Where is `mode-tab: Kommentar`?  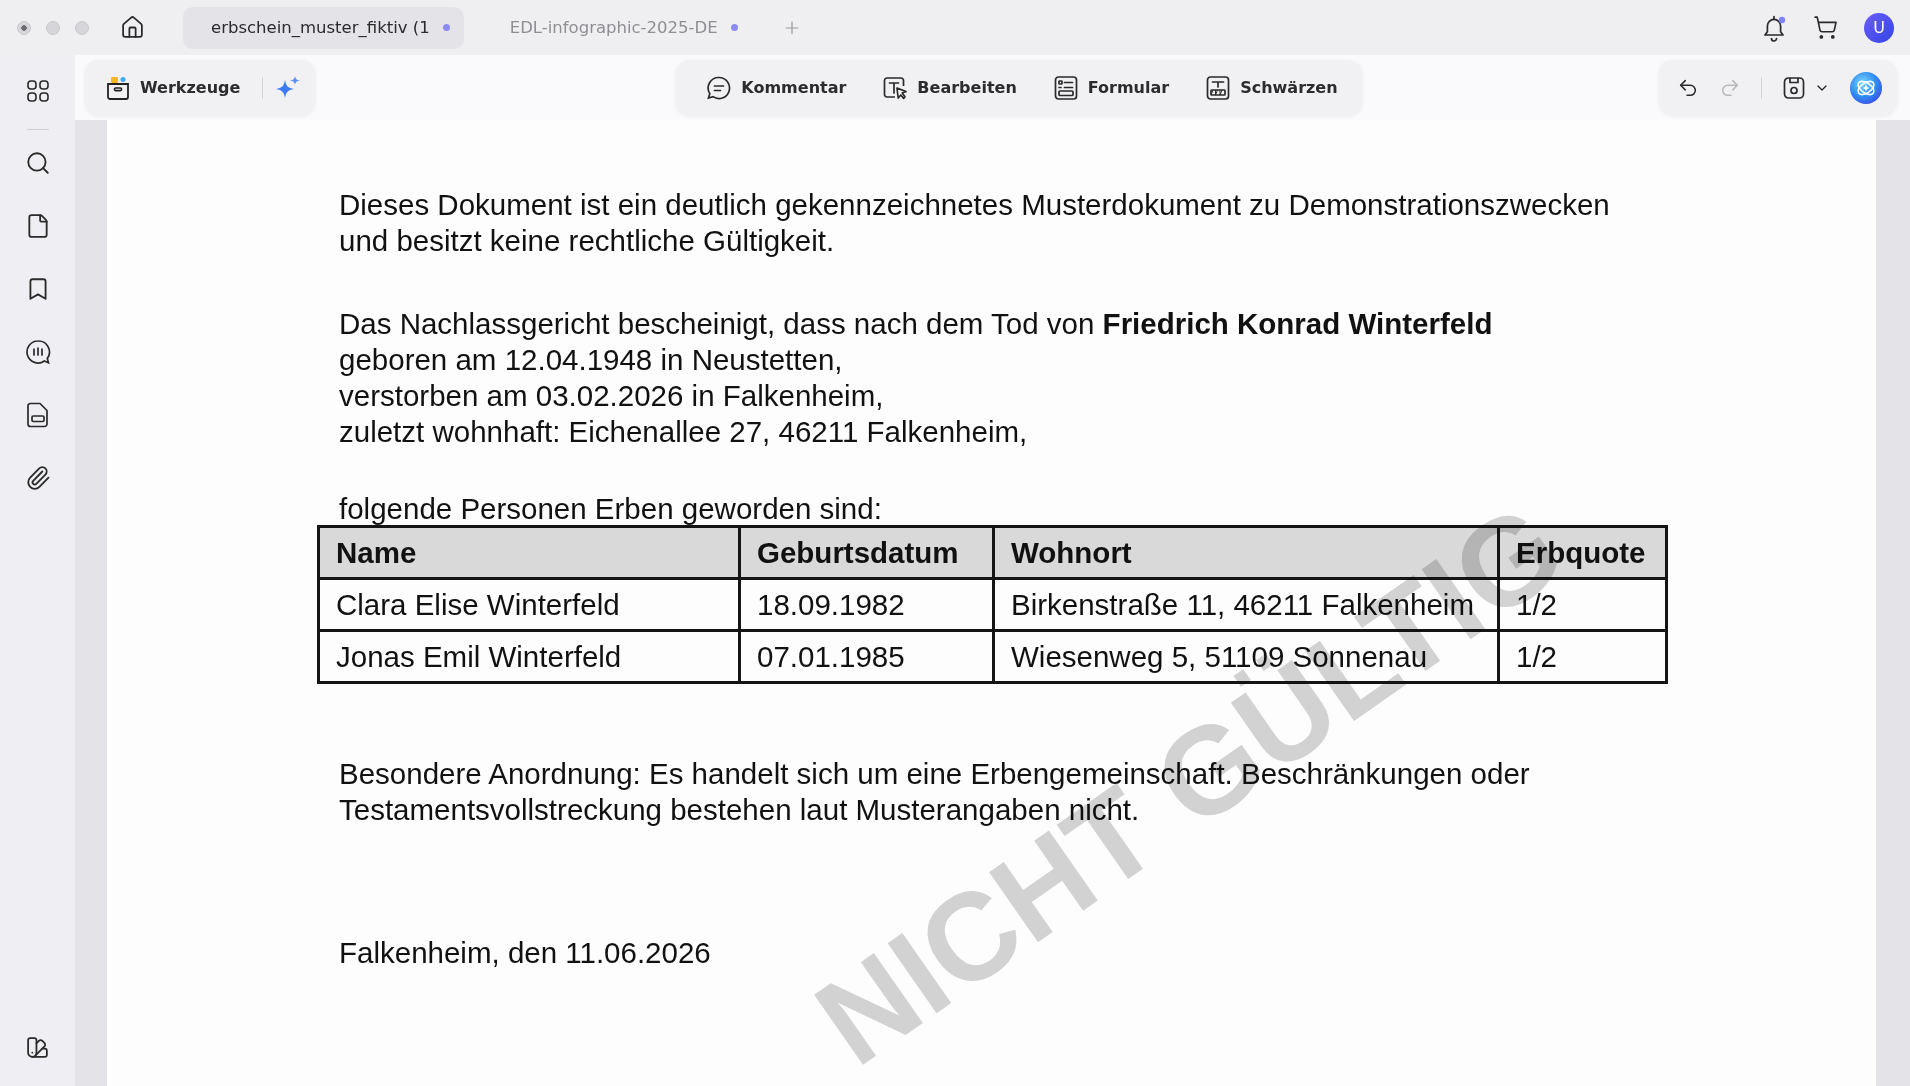 mode-tab: Kommentar is located at coordinates (776, 87).